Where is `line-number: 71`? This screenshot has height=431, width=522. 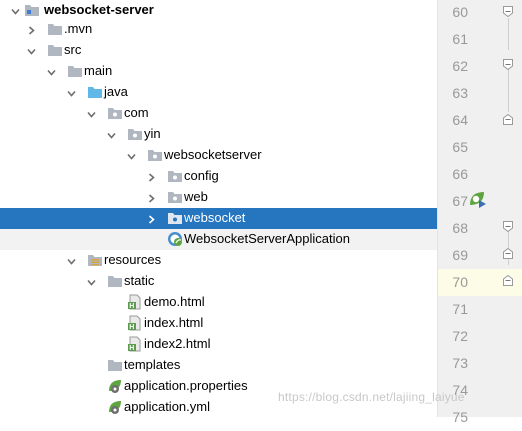
line-number: 71 is located at coordinates (460, 309).